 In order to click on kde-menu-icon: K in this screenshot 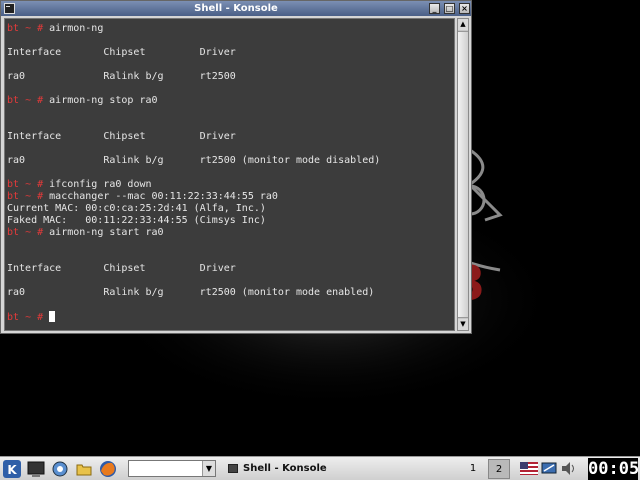, I will do `click(12, 469)`.